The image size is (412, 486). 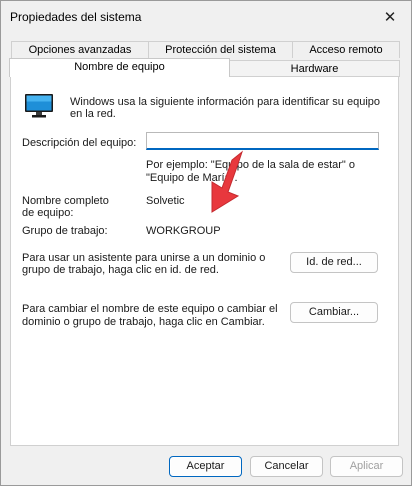 What do you see at coordinates (220, 49) in the screenshot?
I see `tab-system-protection: Protección del sistema` at bounding box center [220, 49].